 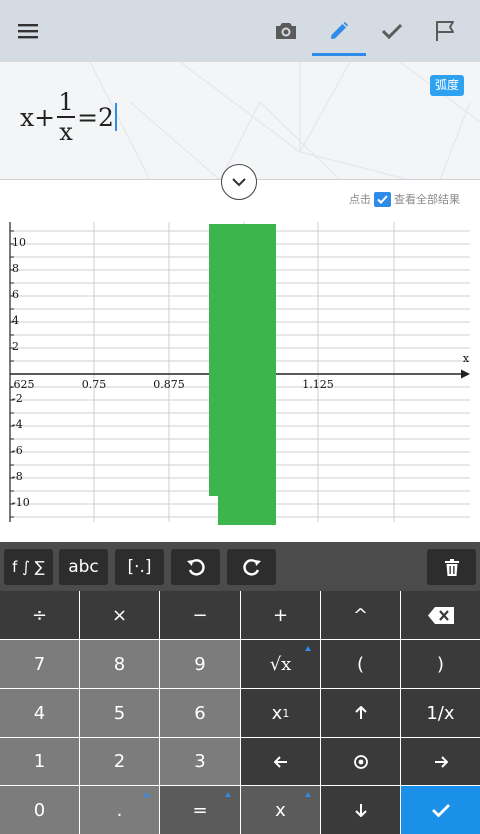 I want to click on arrow-right-key, so click(x=440, y=761).